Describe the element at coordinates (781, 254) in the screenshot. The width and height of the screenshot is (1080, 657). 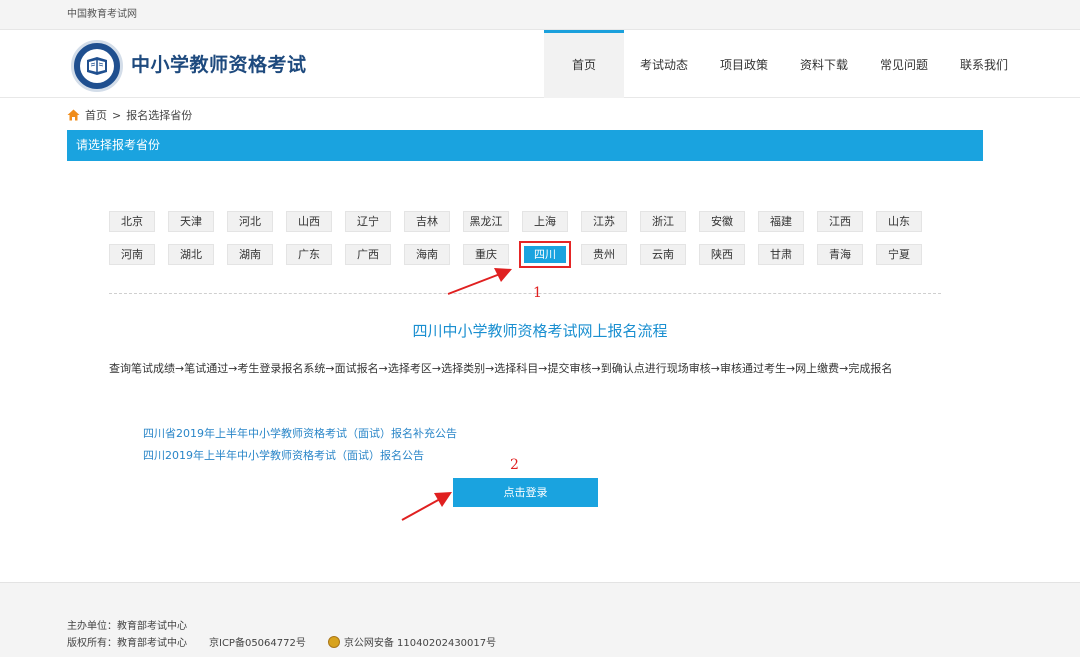
I see `province-gansu: 甘肃` at that location.